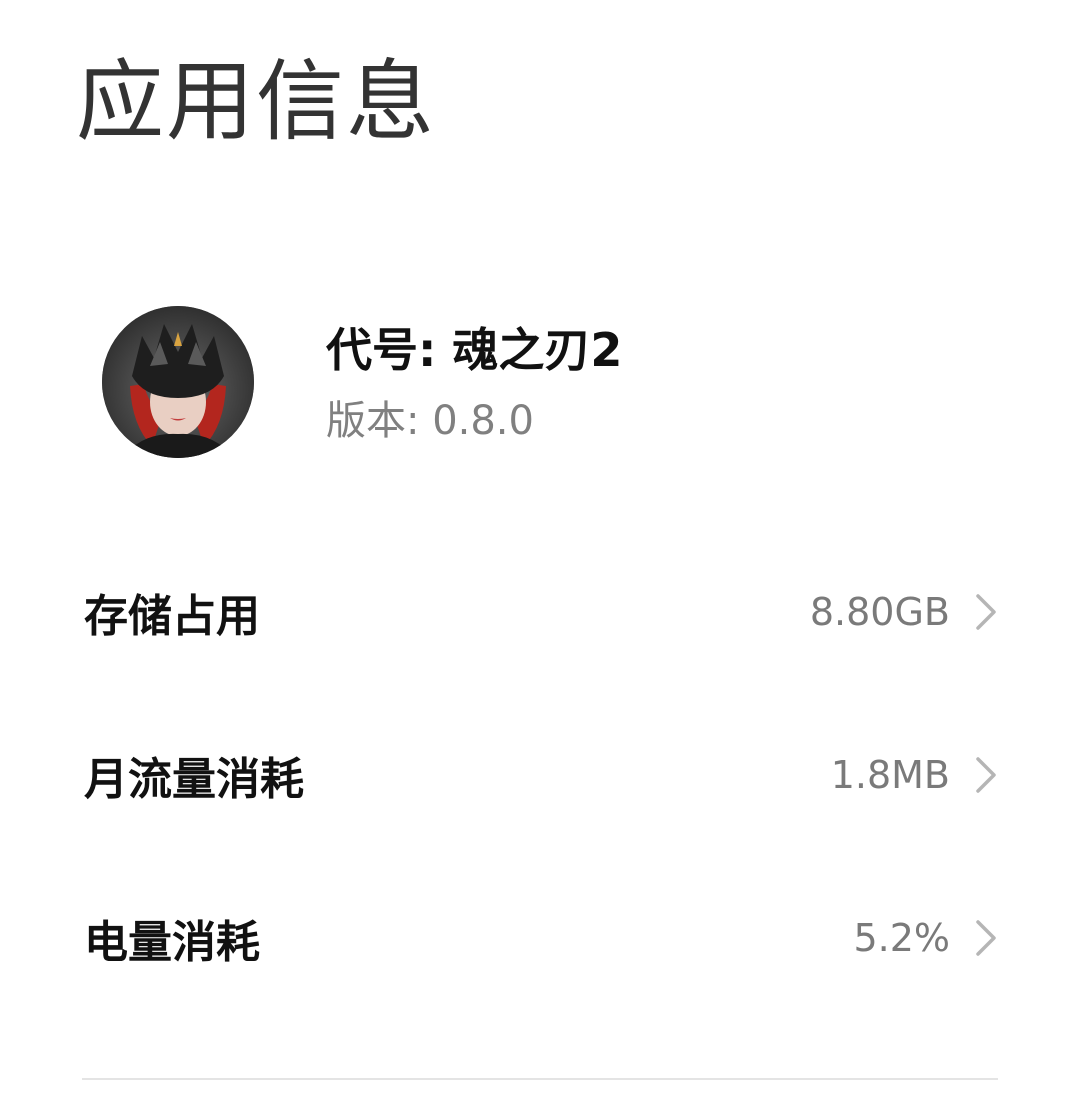 The image size is (1080, 1098). I want to click on row-label: 存储占用, so click(172, 616).